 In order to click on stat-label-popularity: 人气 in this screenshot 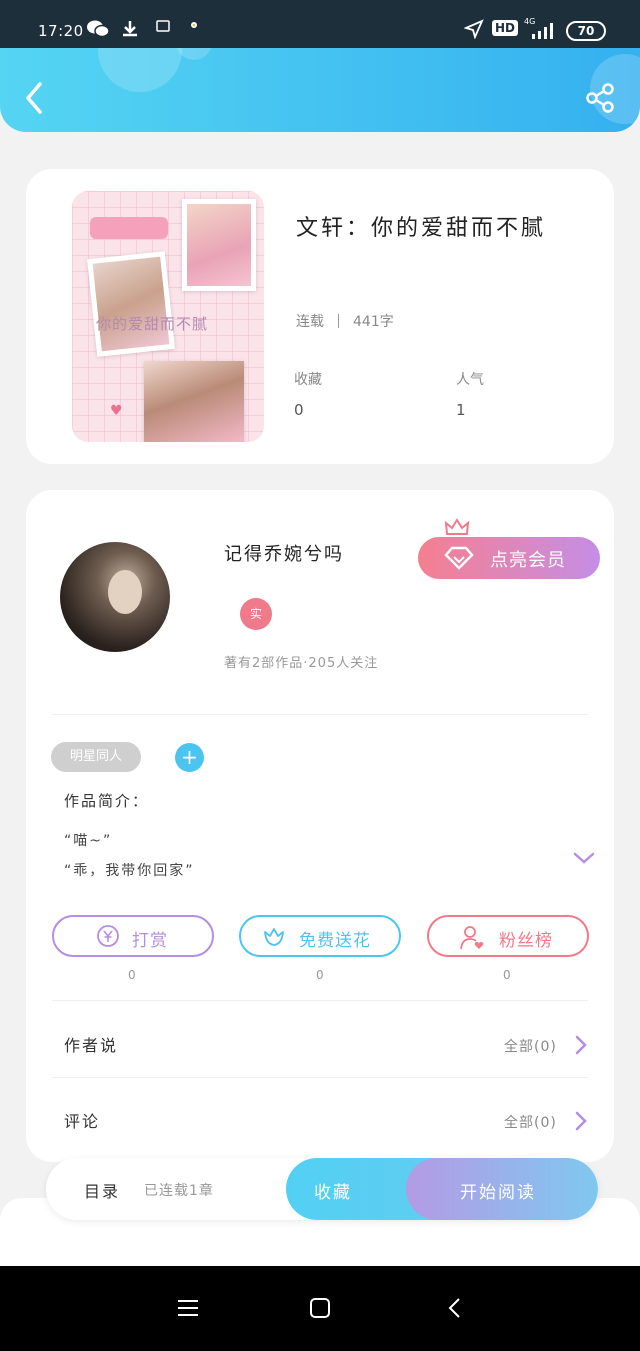, I will do `click(470, 380)`.